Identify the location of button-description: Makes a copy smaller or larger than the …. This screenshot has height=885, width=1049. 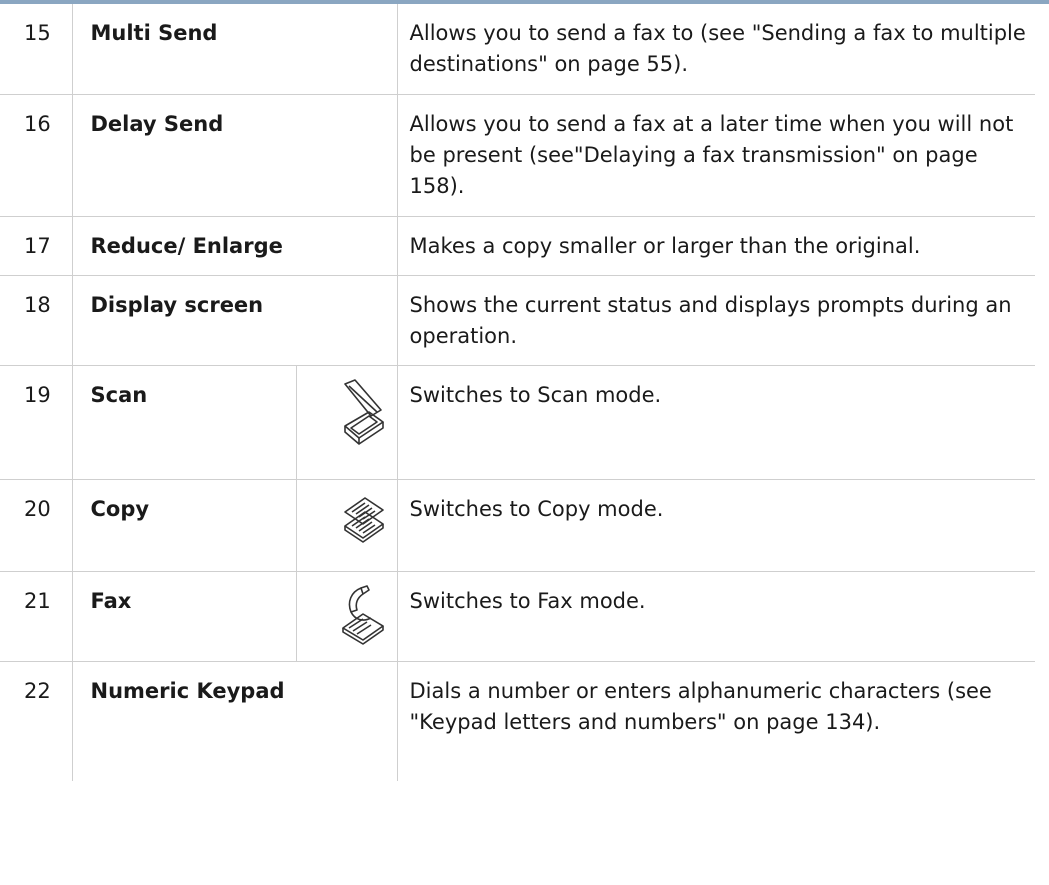
(665, 245).